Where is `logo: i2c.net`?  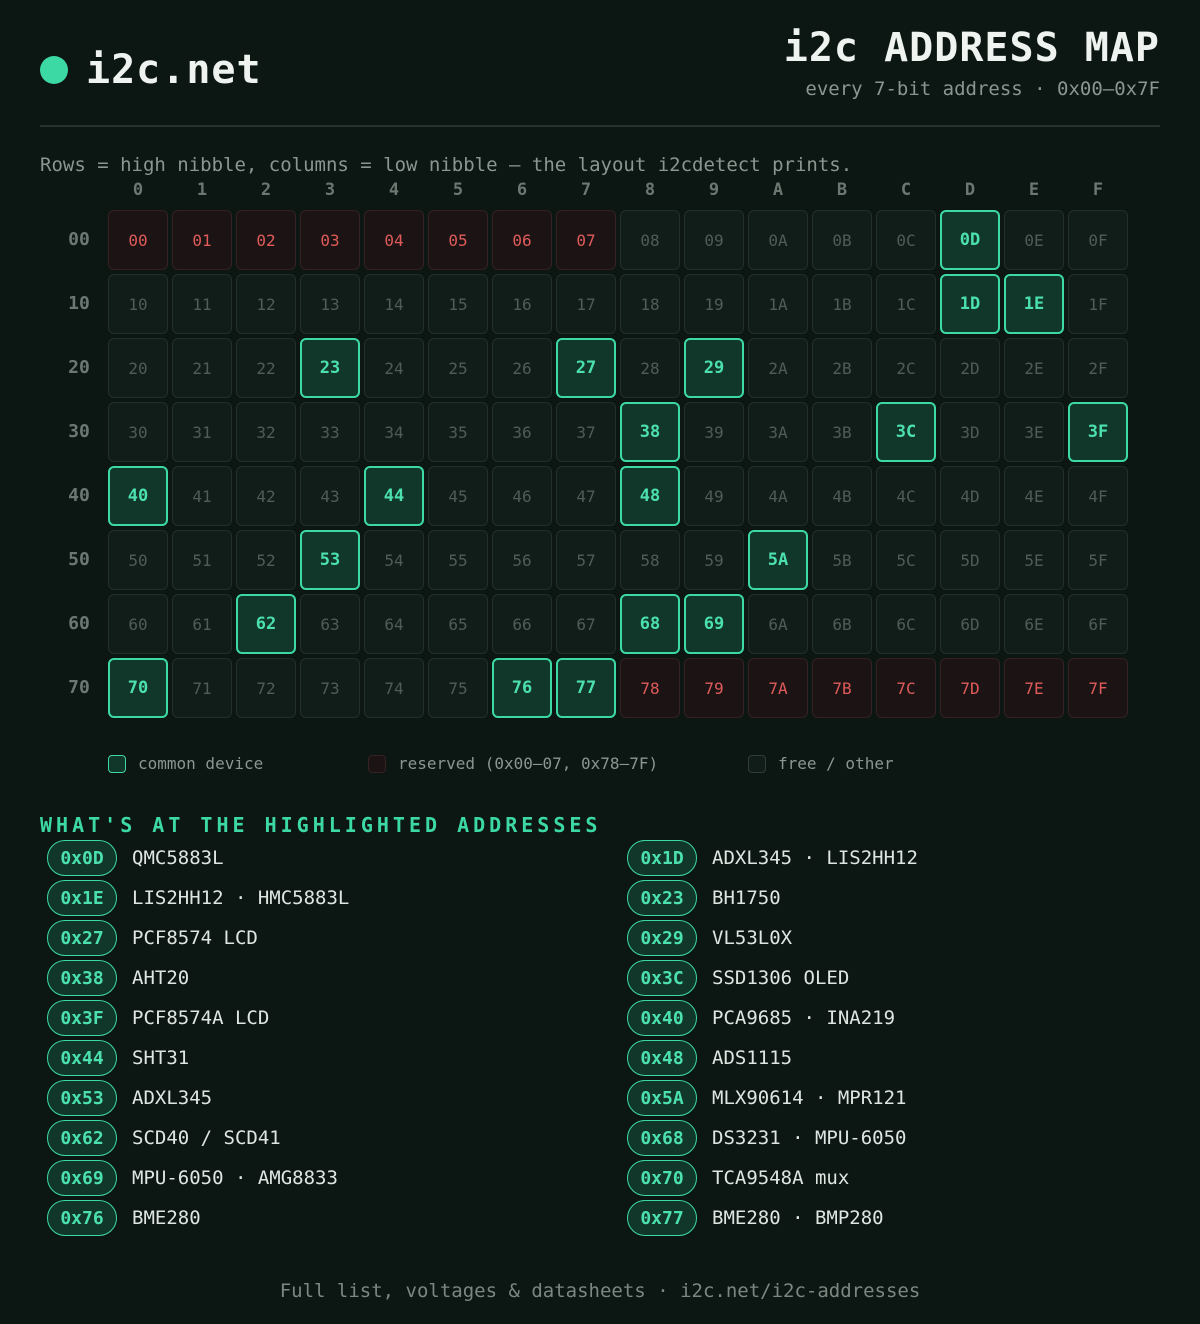 logo: i2c.net is located at coordinates (151, 70).